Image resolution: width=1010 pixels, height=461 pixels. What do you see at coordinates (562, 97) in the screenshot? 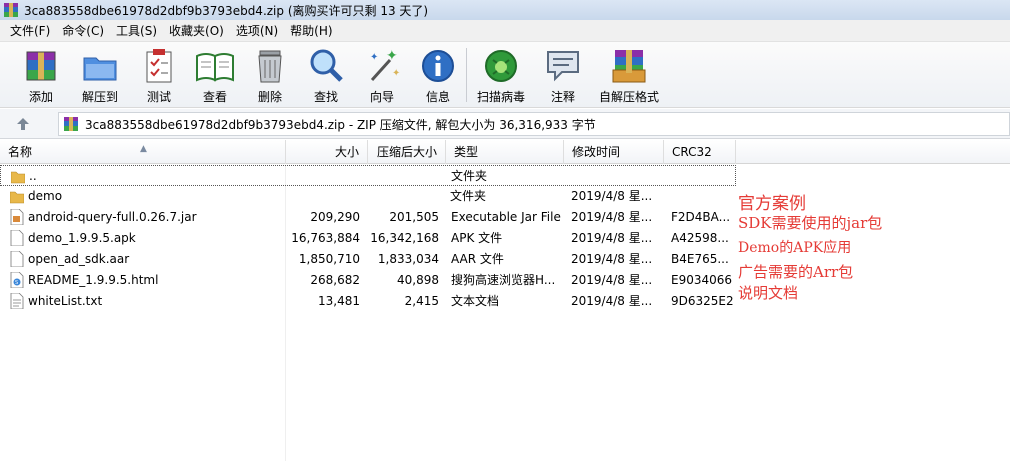
I see `comment-label: 注释` at bounding box center [562, 97].